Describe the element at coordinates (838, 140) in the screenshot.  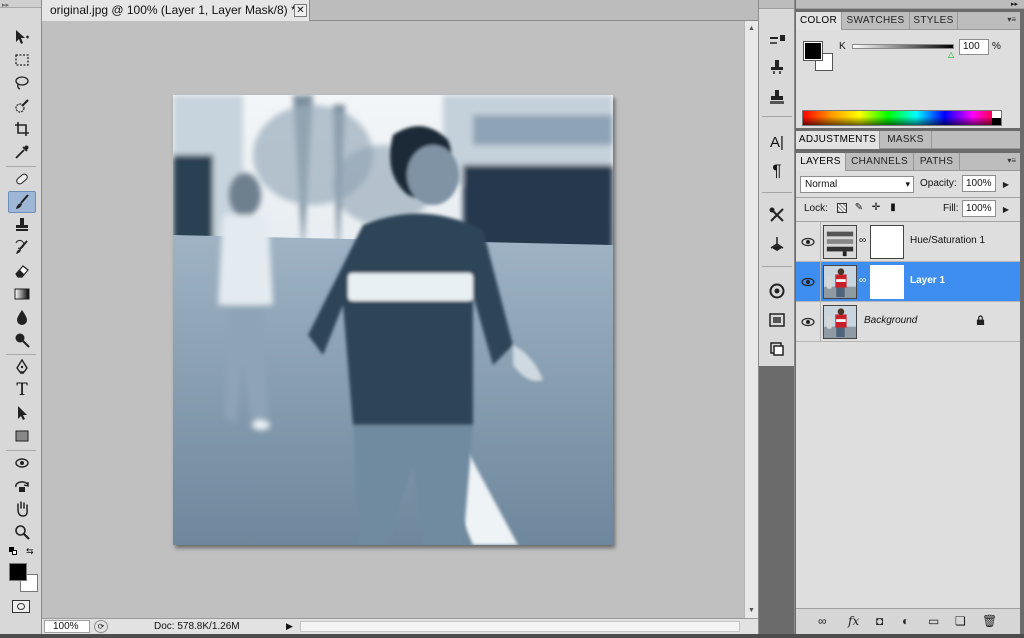
I see `tab-adjustments: ADJUSTMENTS` at that location.